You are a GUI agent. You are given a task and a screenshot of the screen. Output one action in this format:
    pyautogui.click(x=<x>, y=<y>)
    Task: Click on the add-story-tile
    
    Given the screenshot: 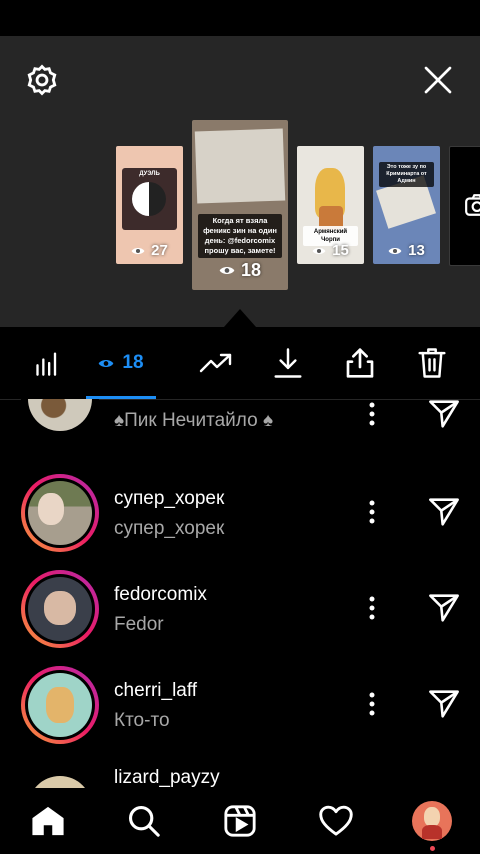 What is the action you would take?
    pyautogui.click(x=464, y=206)
    